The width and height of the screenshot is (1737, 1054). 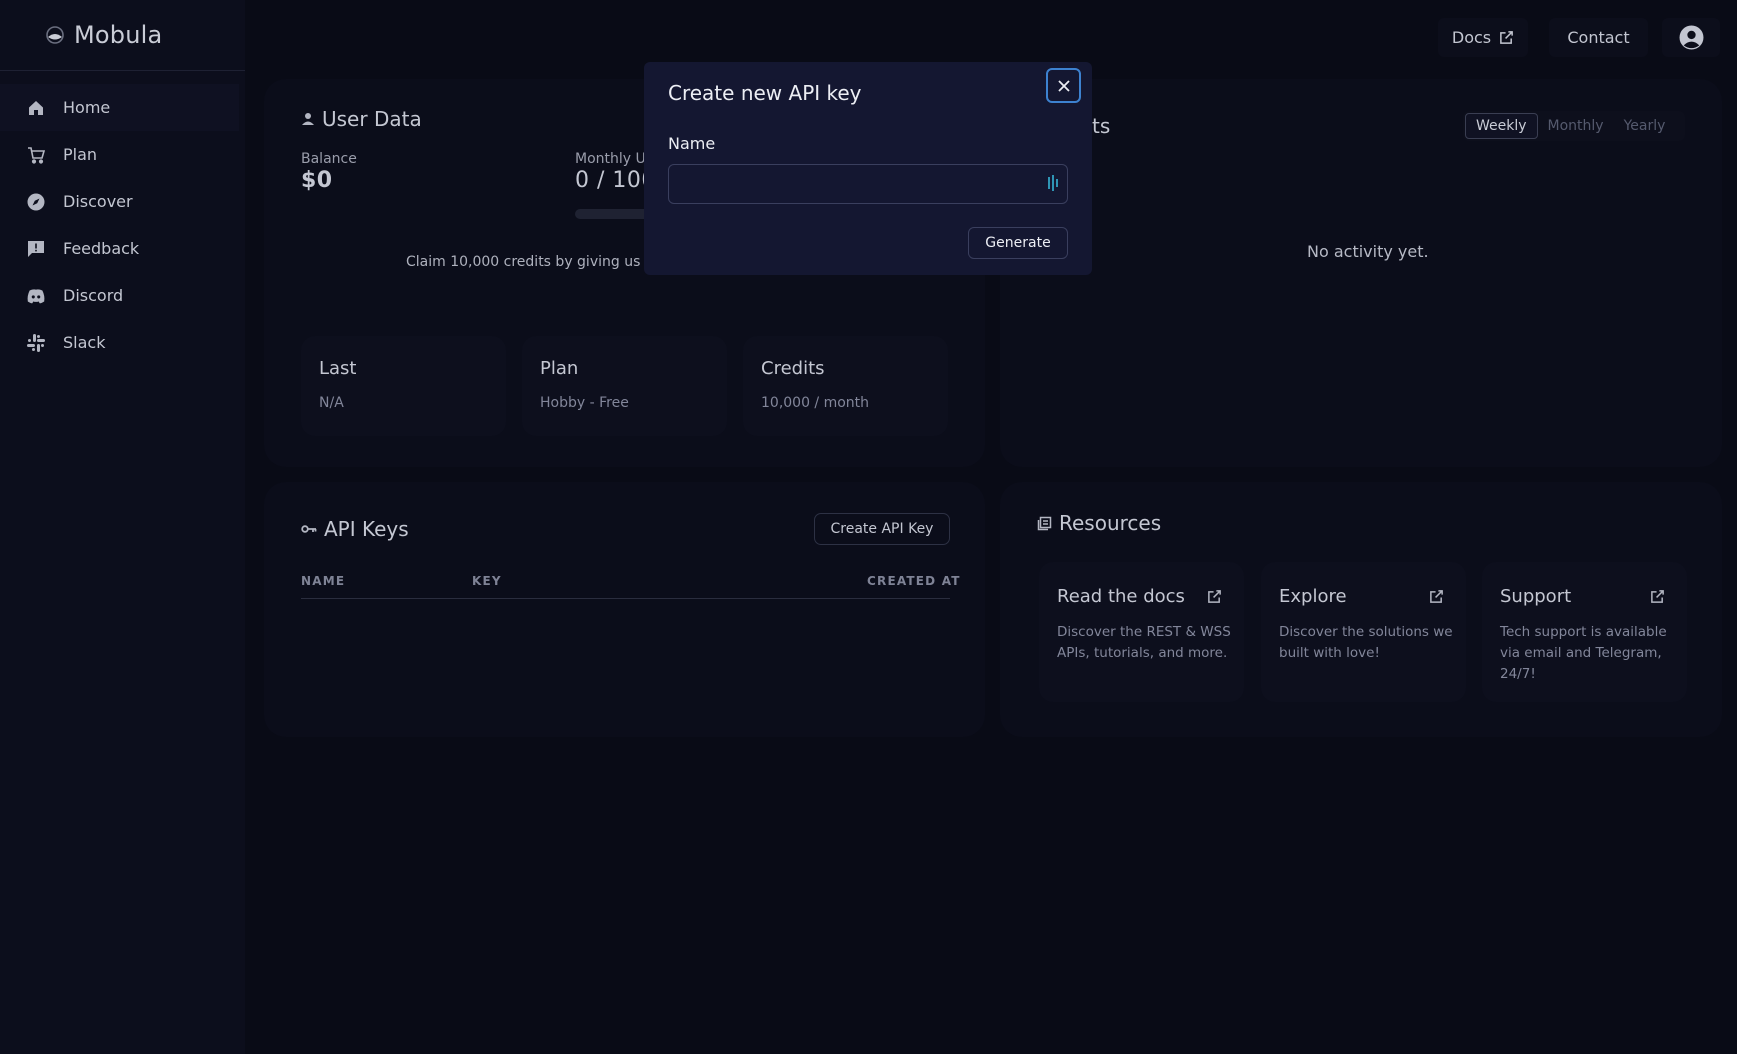 What do you see at coordinates (1053, 183) in the screenshot?
I see `password-manager-icon` at bounding box center [1053, 183].